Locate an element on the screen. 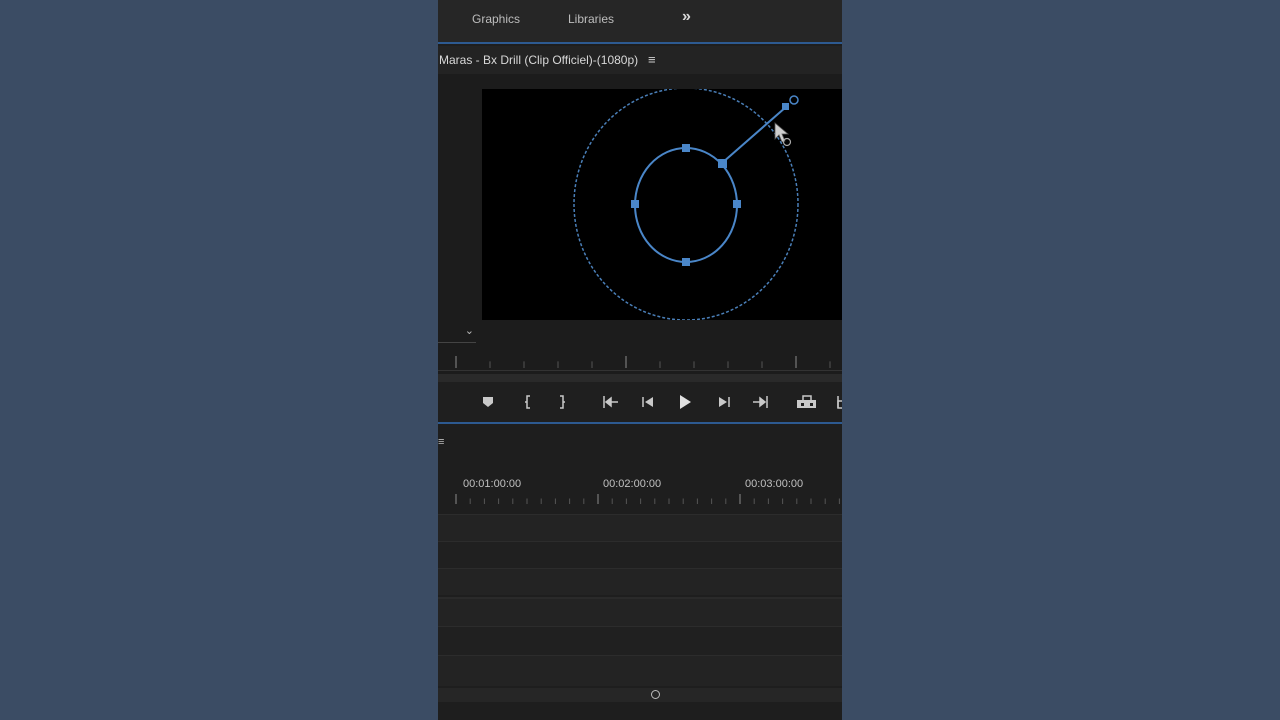  step-back-icon is located at coordinates (648, 402).